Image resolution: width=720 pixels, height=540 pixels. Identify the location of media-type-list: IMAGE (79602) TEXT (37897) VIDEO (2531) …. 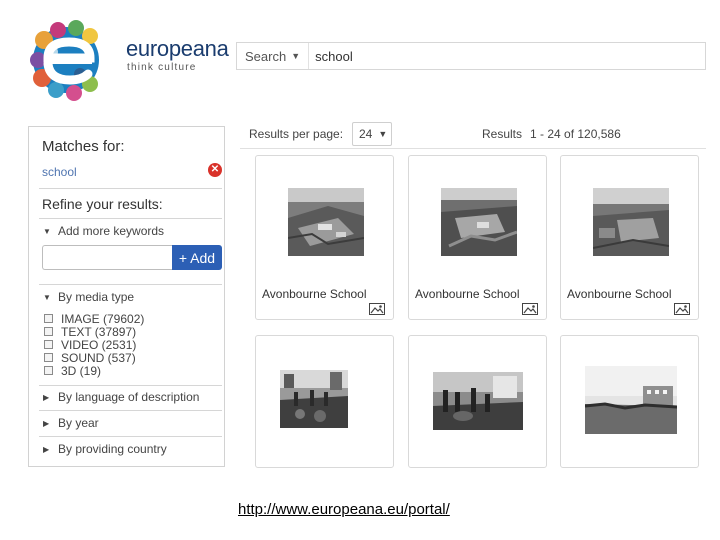
(94, 344).